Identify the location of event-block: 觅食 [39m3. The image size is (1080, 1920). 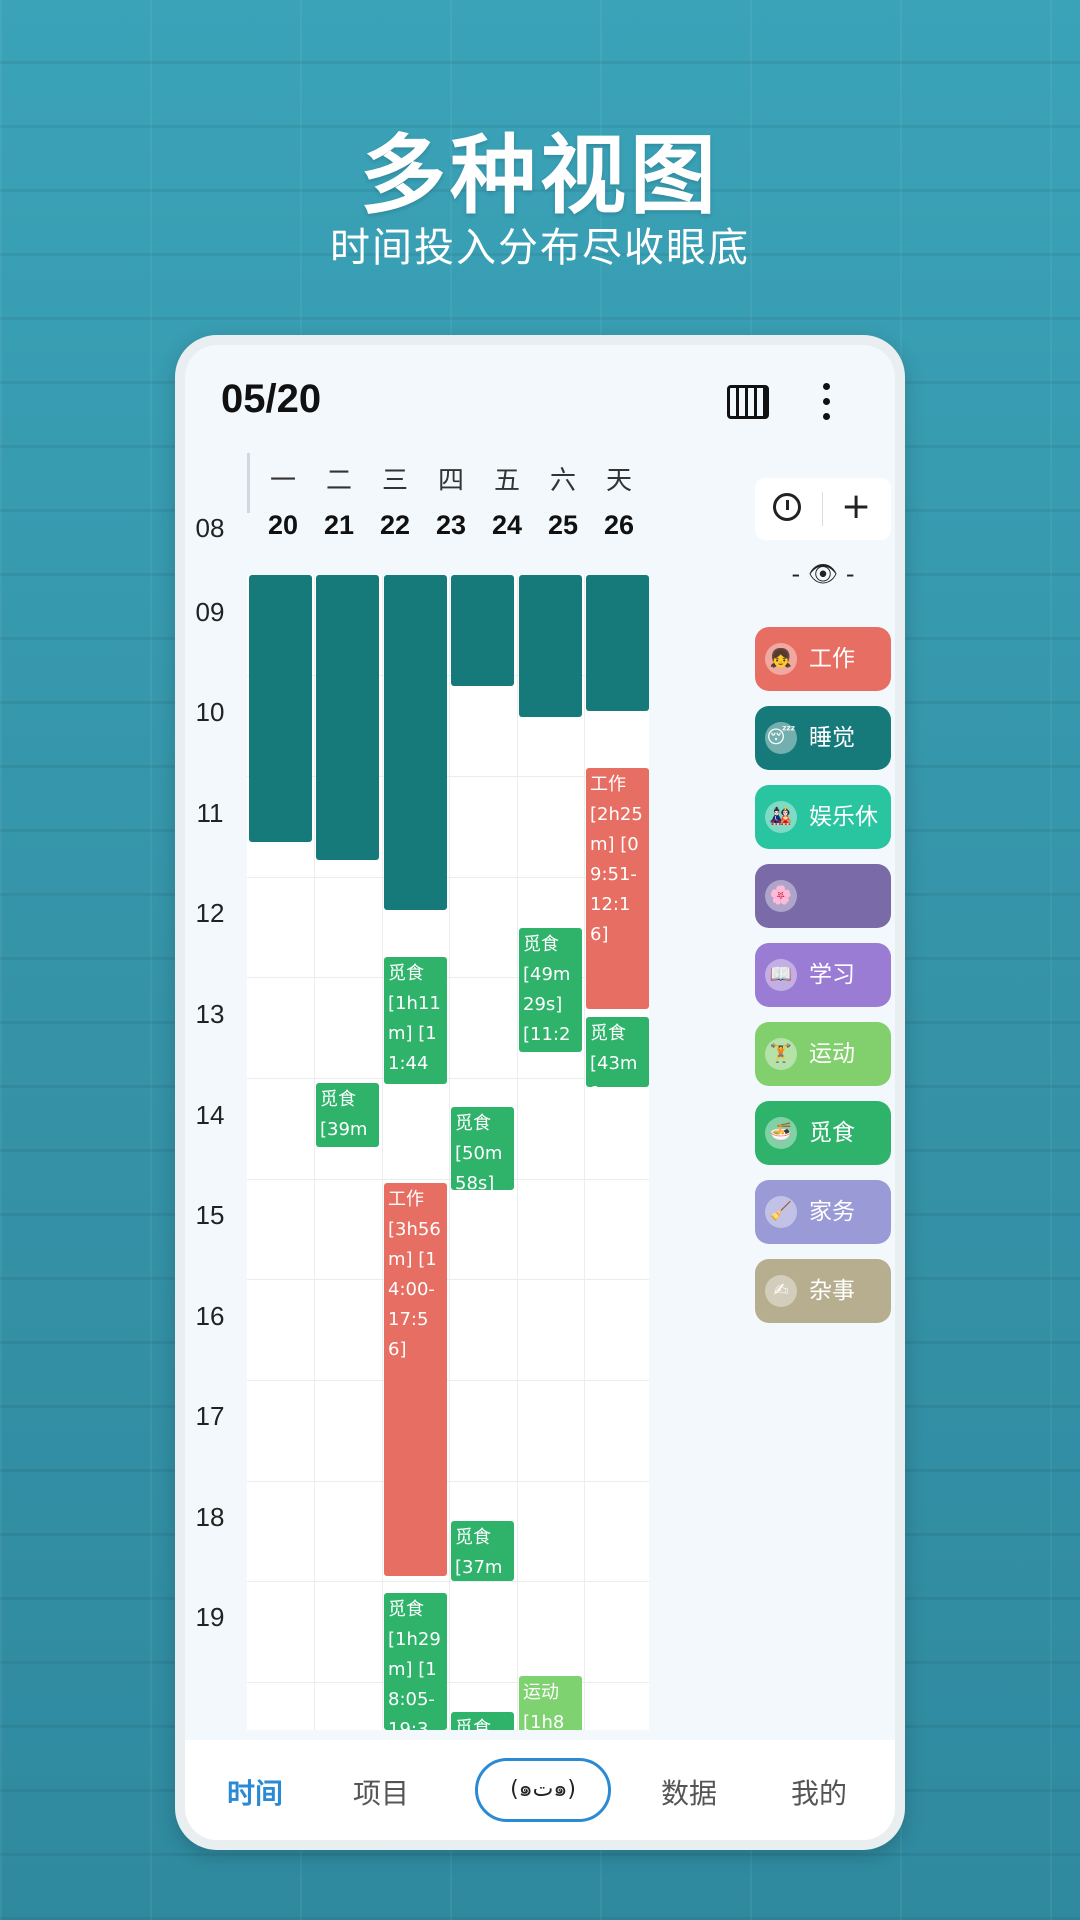
(347, 1115).